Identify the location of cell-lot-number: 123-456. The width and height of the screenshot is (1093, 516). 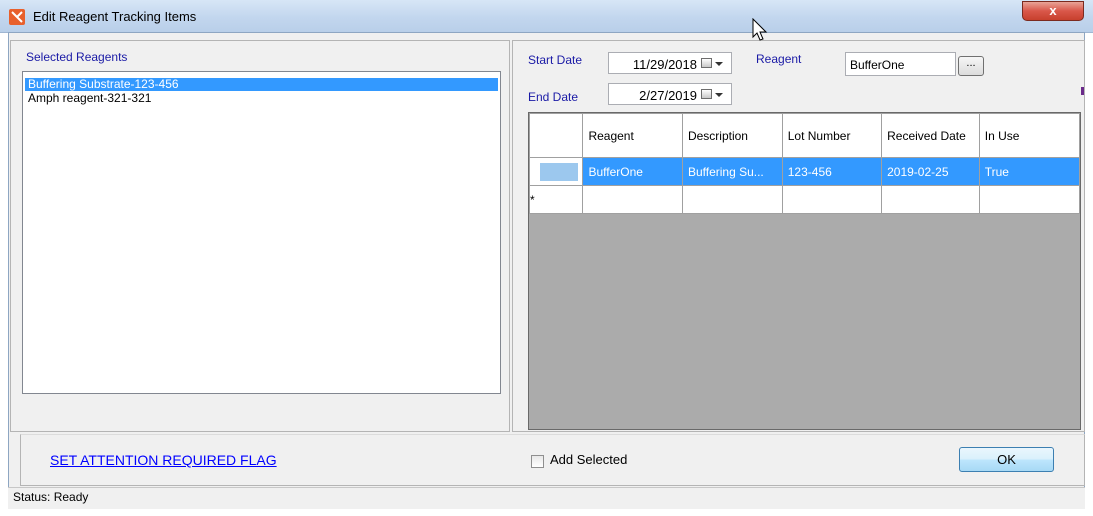
(832, 171).